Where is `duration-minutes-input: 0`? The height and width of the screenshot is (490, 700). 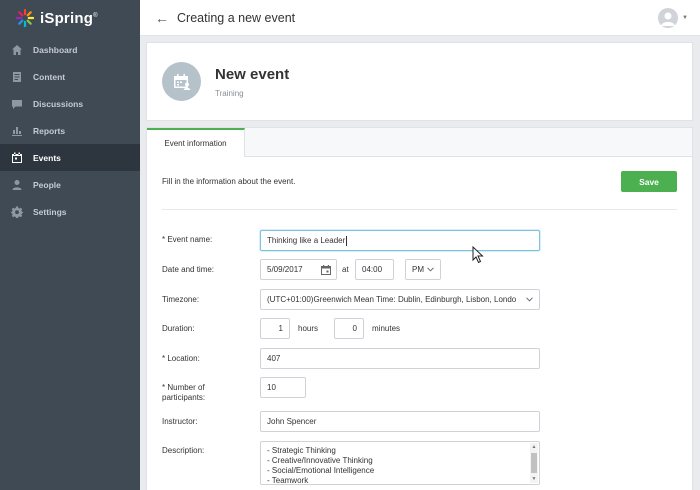 duration-minutes-input: 0 is located at coordinates (349, 328).